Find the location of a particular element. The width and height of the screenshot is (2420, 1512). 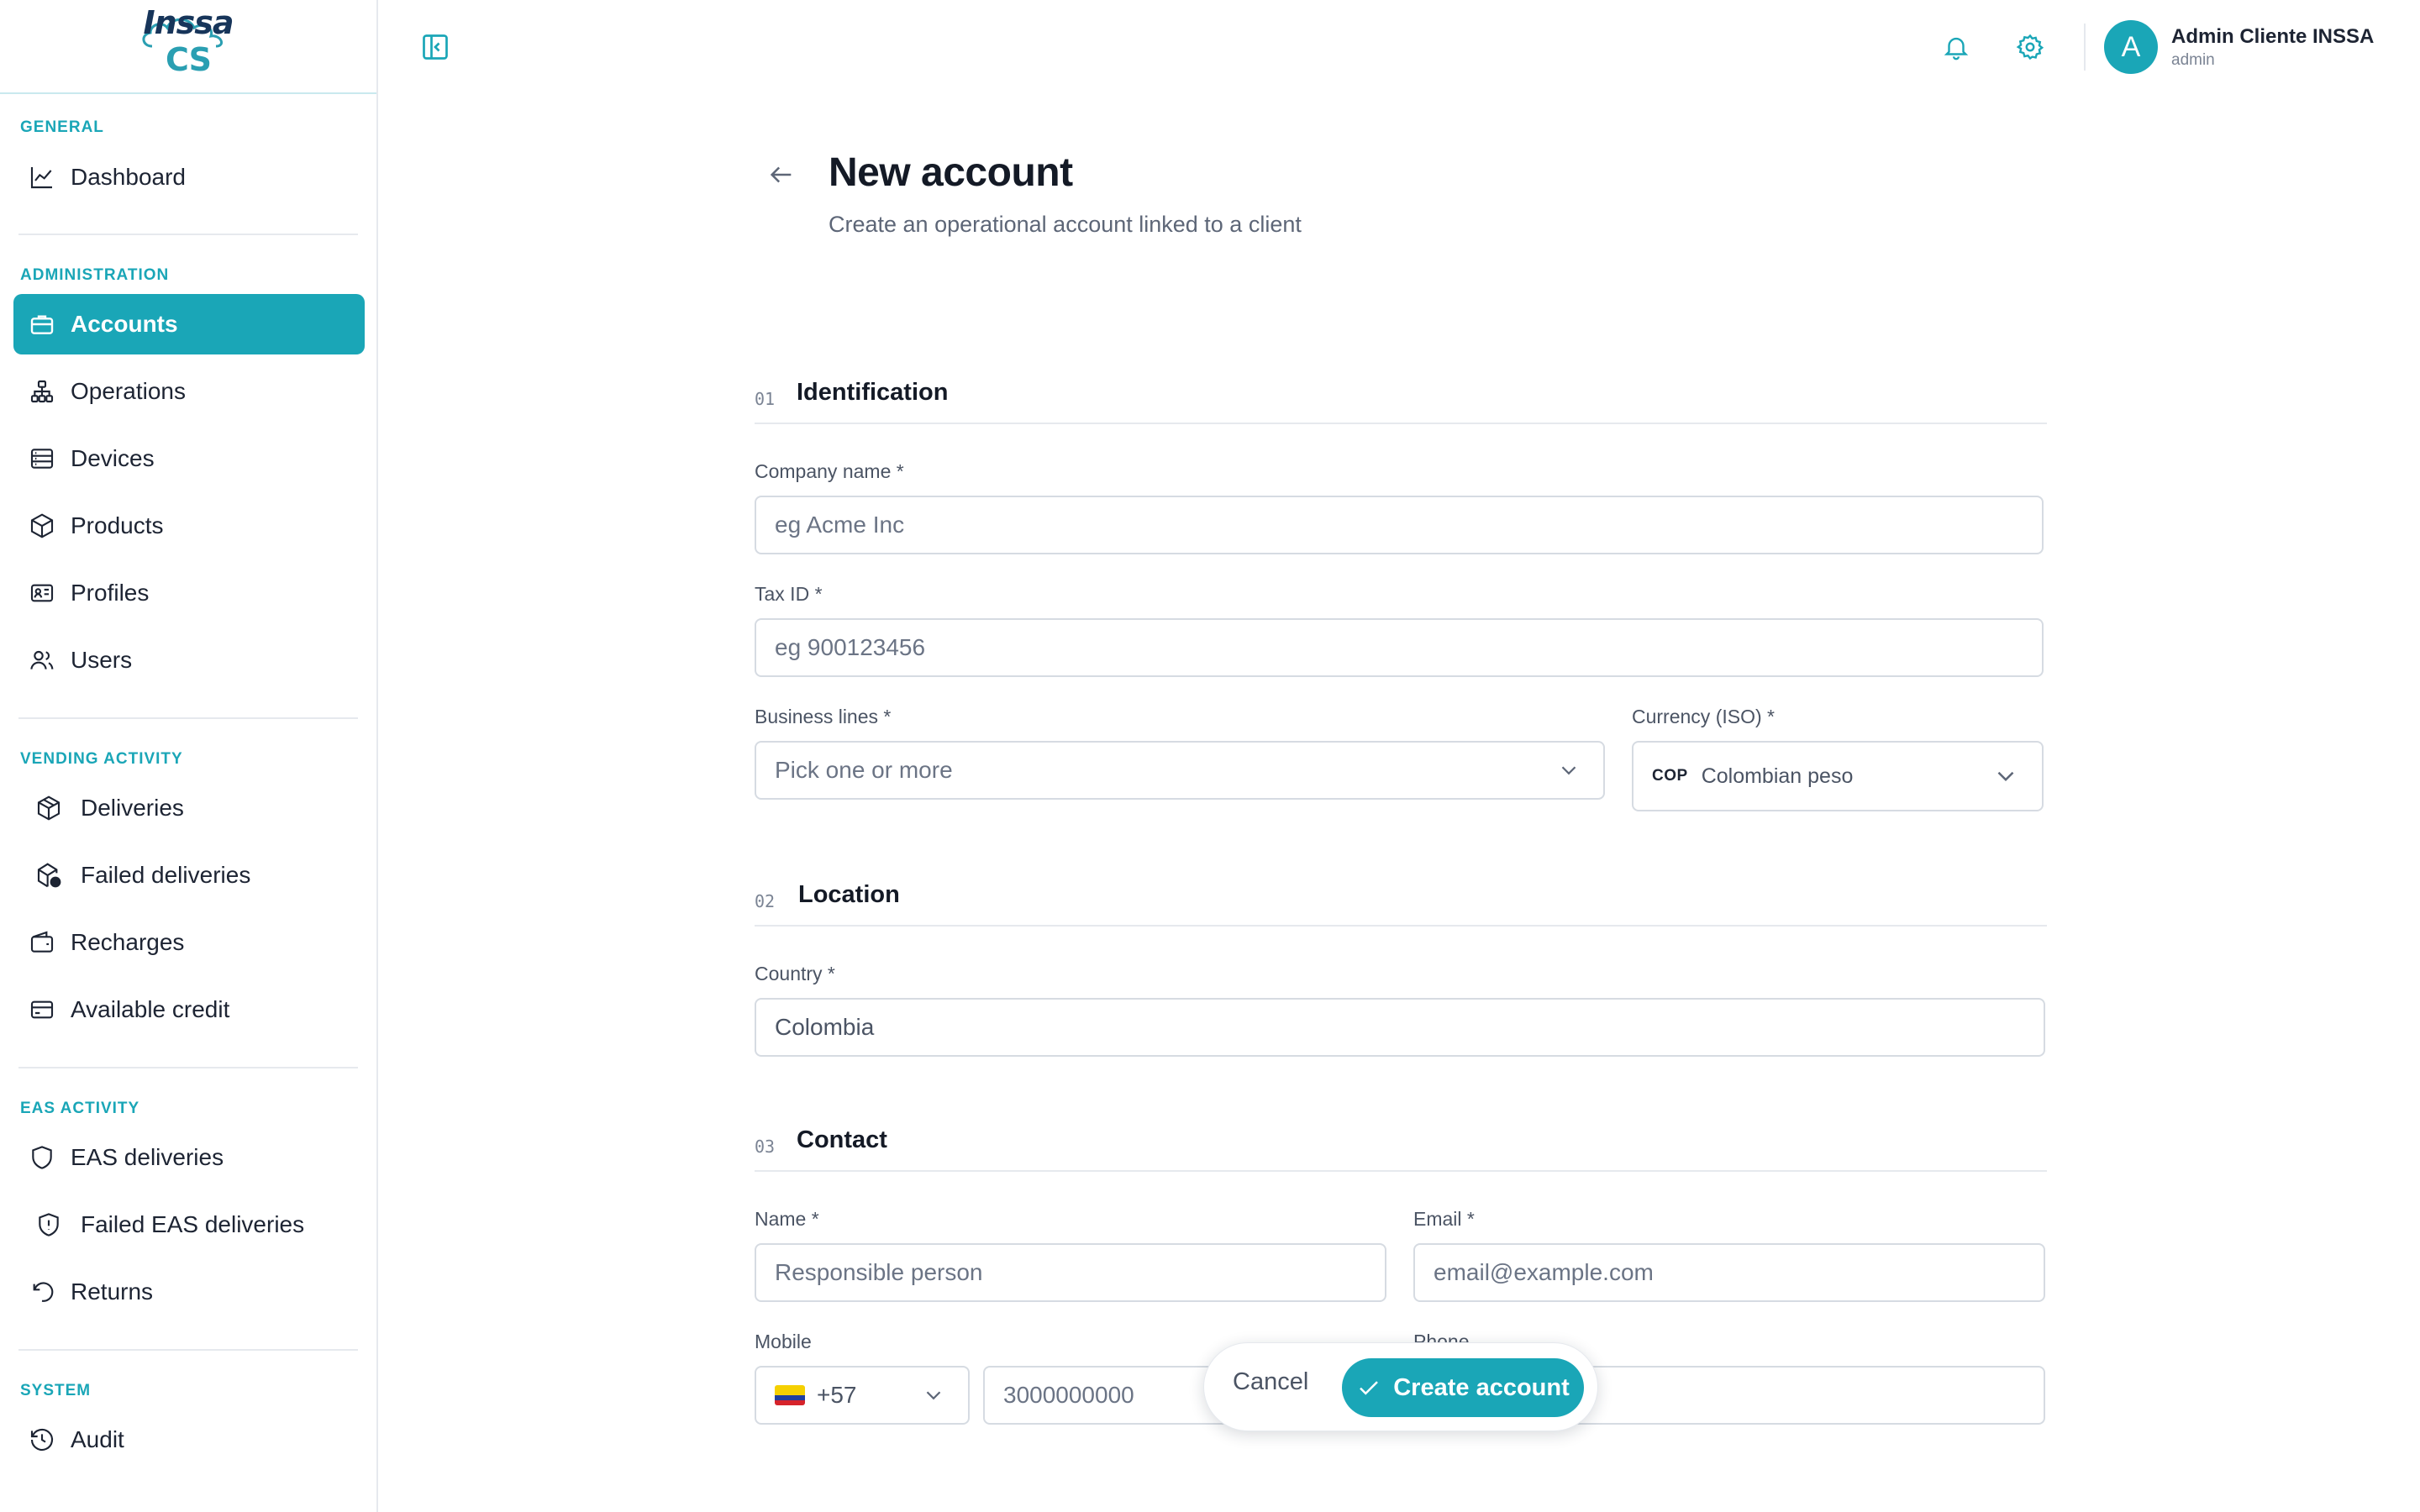

brand-logo: Inssa CS is located at coordinates (188, 41).